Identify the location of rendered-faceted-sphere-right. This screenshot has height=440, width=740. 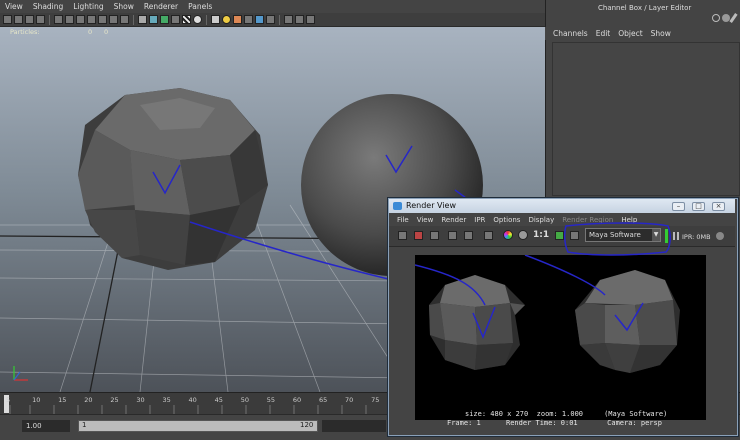
(627, 321).